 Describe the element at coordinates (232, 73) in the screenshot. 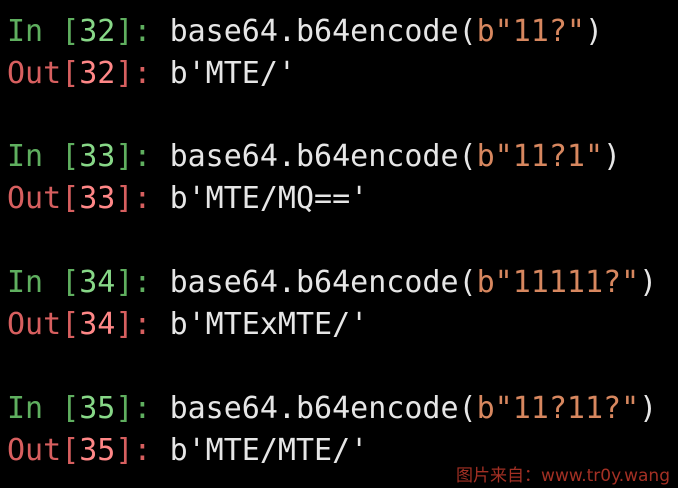

I see `output-value: b'MTE/'` at that location.